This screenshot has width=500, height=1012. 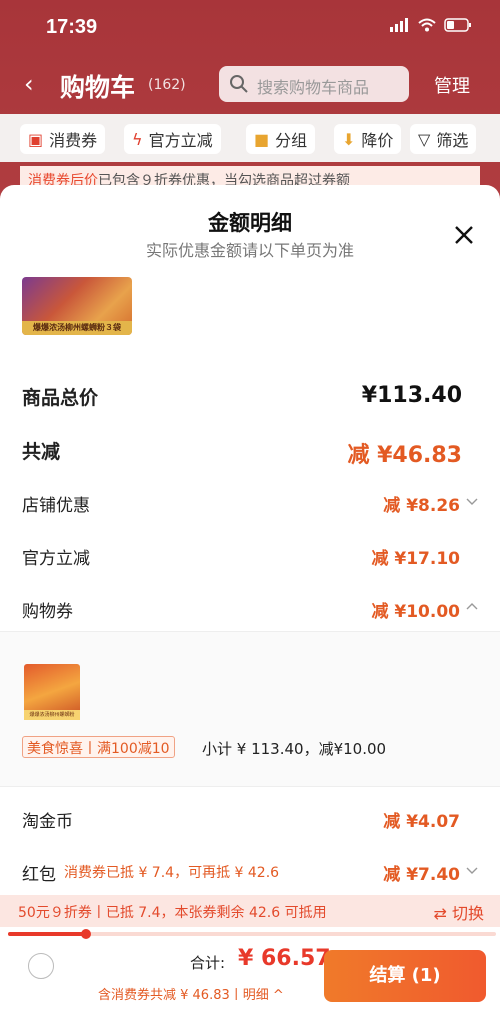 I want to click on close-icon, so click(x=464, y=235).